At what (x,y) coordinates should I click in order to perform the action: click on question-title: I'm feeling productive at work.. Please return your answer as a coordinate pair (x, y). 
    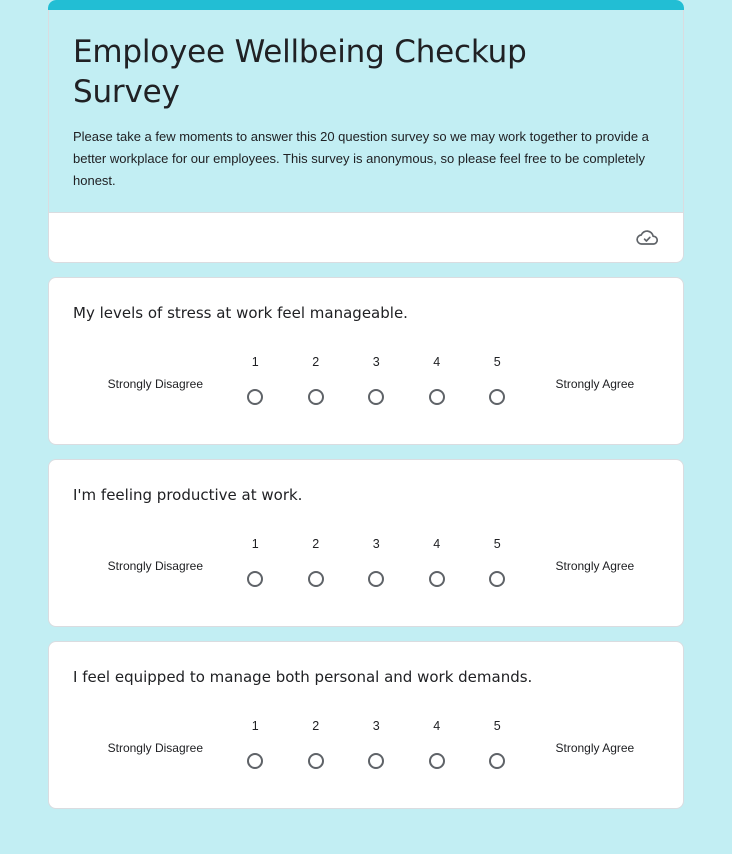
    Looking at the image, I should click on (188, 495).